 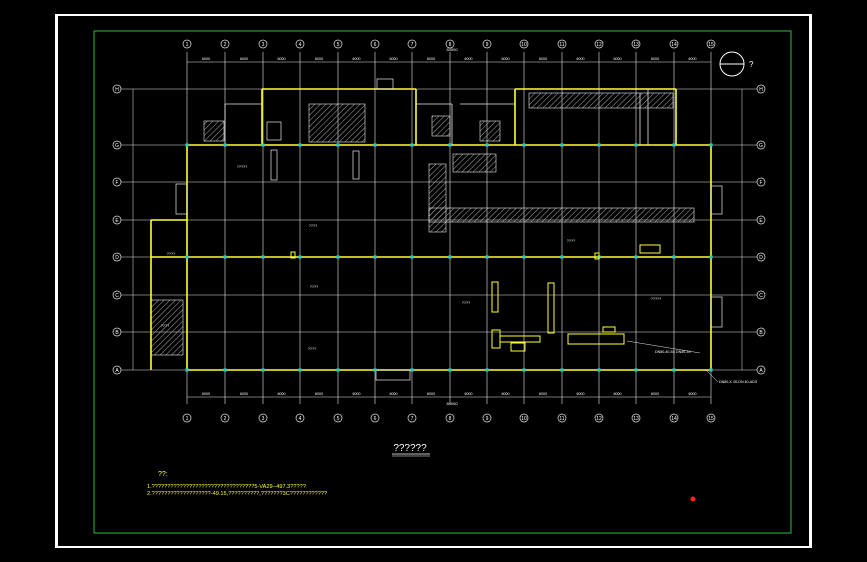 What do you see at coordinates (319, 394) in the screenshot?
I see `dimension-bottom-4: 6000` at bounding box center [319, 394].